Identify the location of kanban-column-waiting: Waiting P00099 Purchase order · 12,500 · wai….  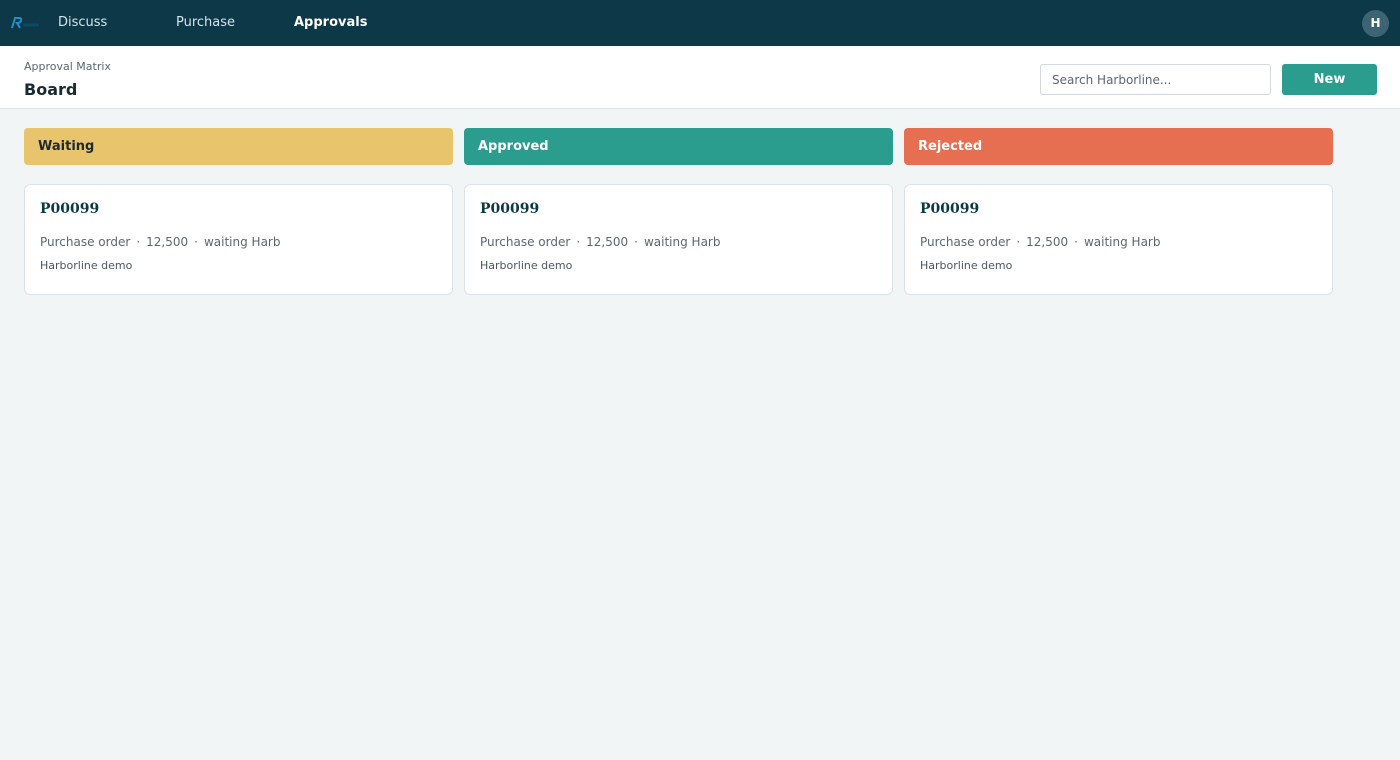
(238, 211).